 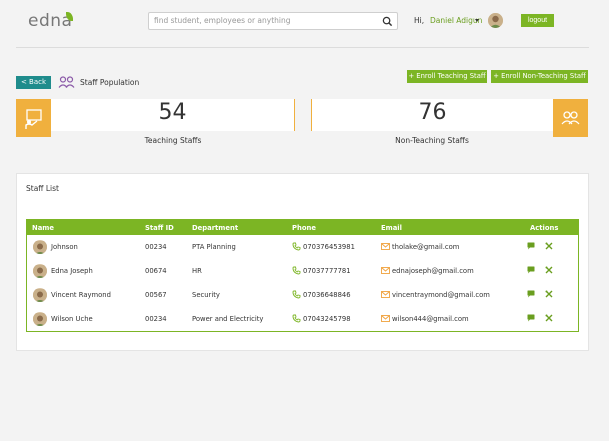 What do you see at coordinates (447, 76) in the screenshot?
I see `enroll-teaching-button: + Enroll Teaching Staff` at bounding box center [447, 76].